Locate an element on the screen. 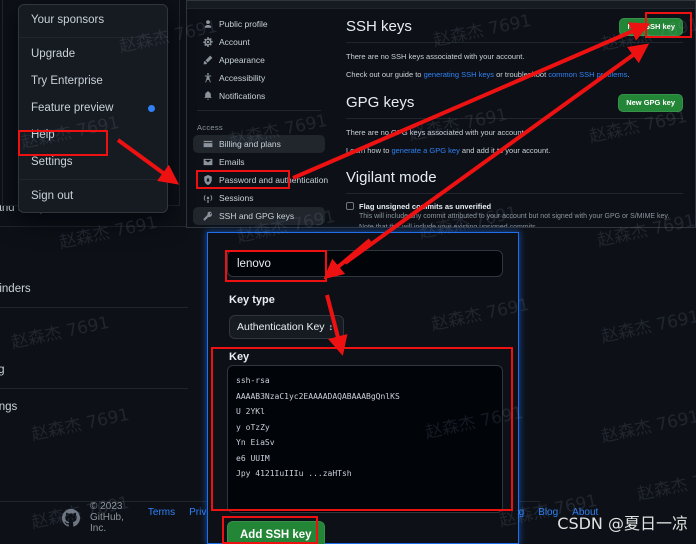  ssh-keys-header: SSH keys New SSH key is located at coordinates (514, 27).